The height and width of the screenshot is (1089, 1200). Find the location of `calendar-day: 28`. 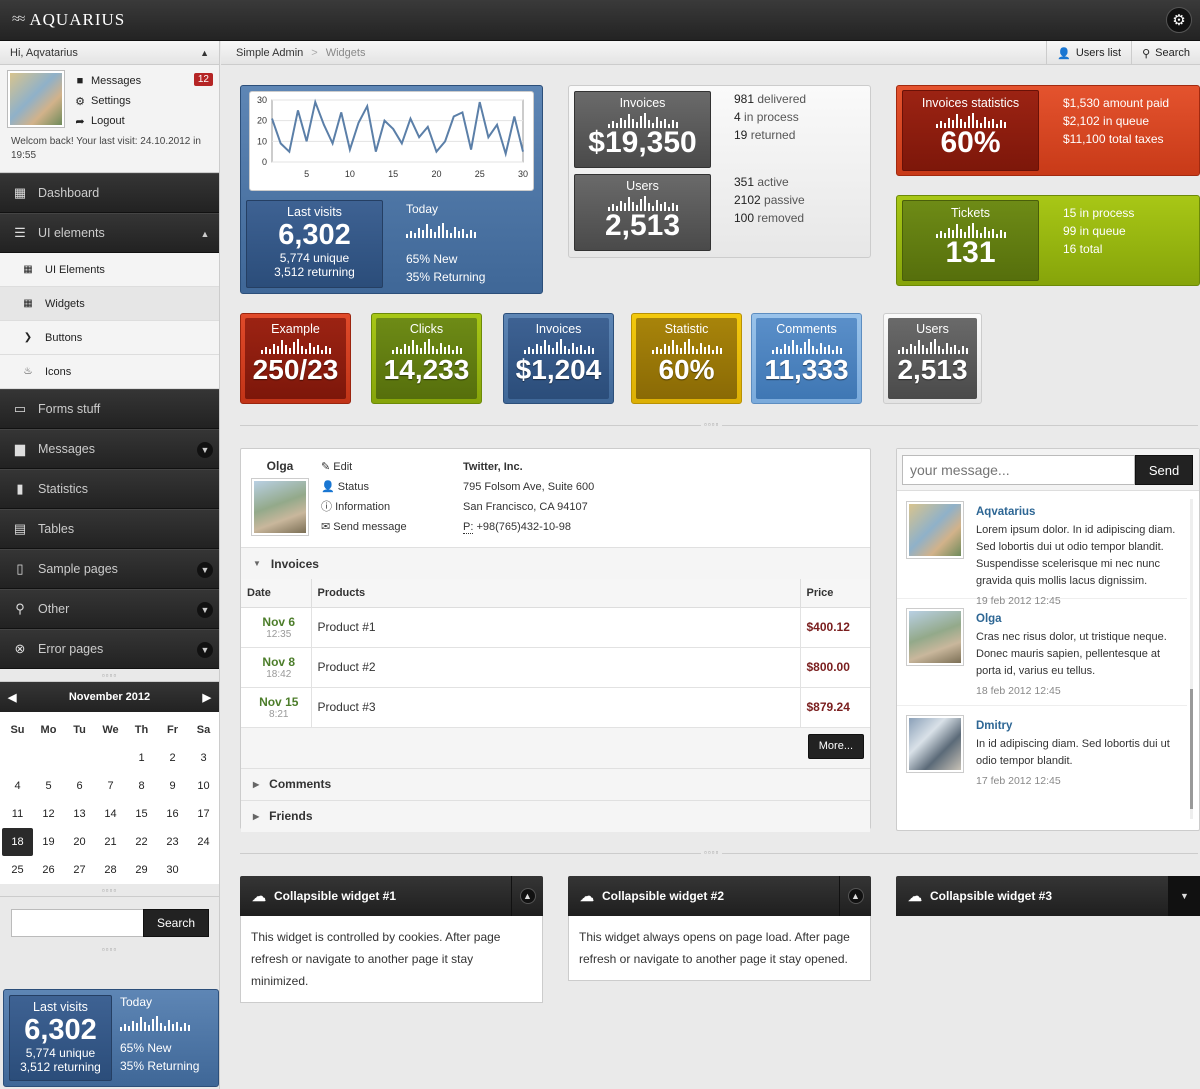

calendar-day: 28 is located at coordinates (110, 870).